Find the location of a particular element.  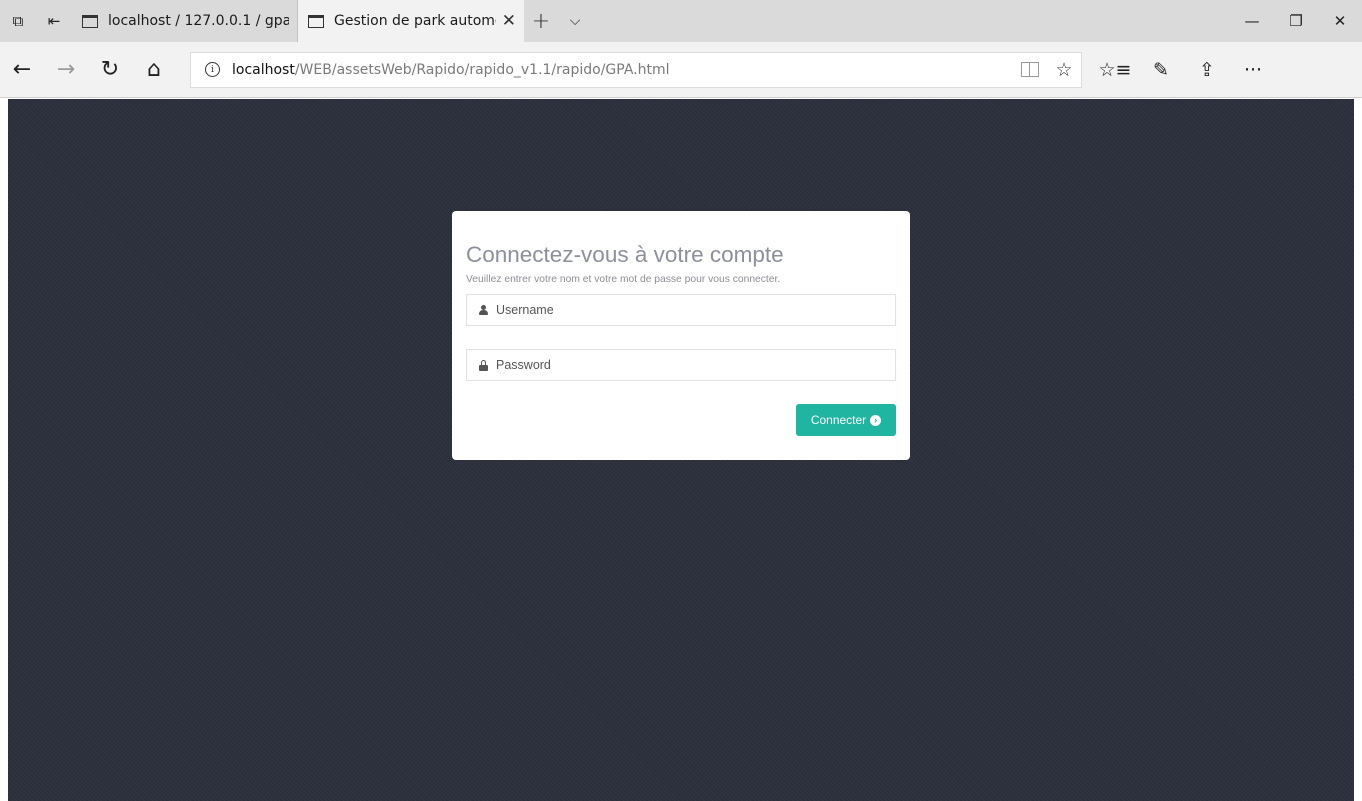

tab-title: Gestion de park automo is located at coordinates (415, 21).